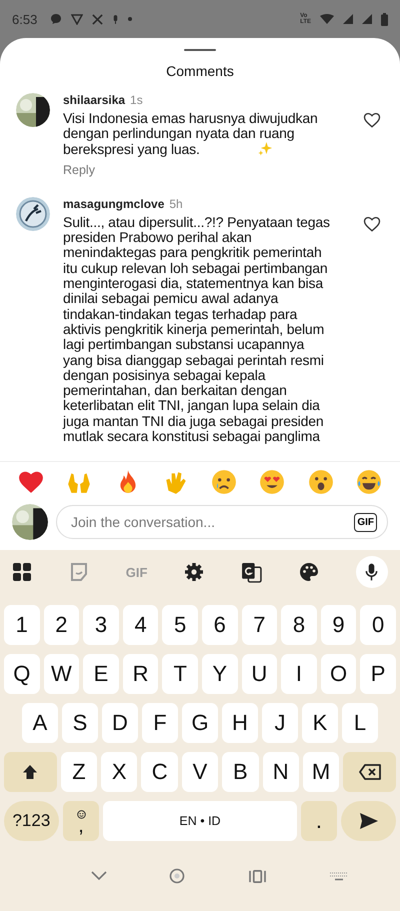  Describe the element at coordinates (280, 772) in the screenshot. I see `key: N` at that location.